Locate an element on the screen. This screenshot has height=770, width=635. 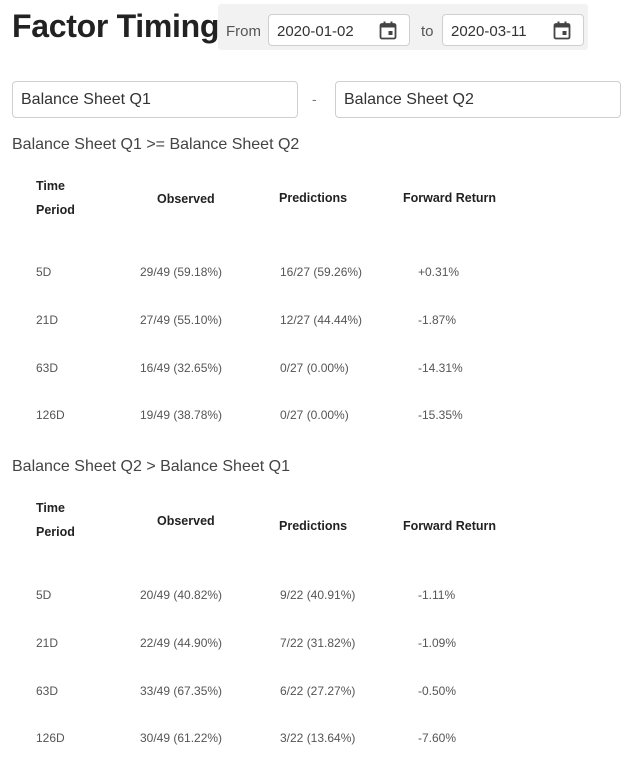
cell-forward-return: +0.31% is located at coordinates (439, 272).